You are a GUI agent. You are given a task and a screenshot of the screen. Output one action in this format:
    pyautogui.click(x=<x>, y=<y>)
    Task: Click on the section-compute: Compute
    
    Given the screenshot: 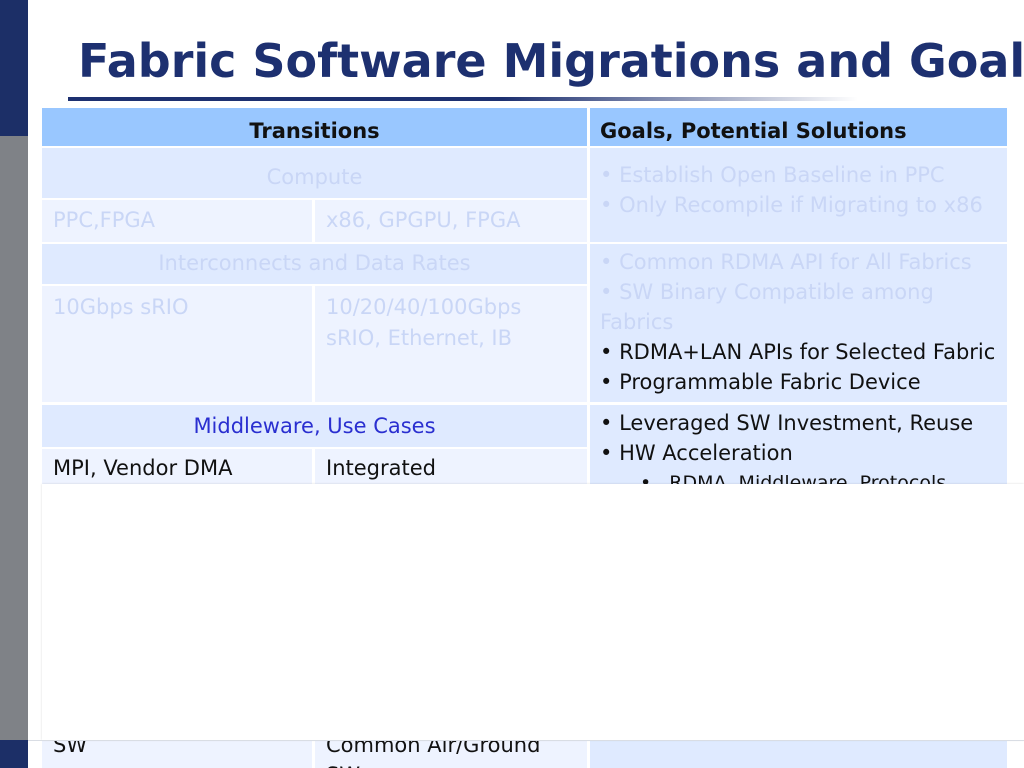 What is the action you would take?
    pyautogui.click(x=314, y=173)
    